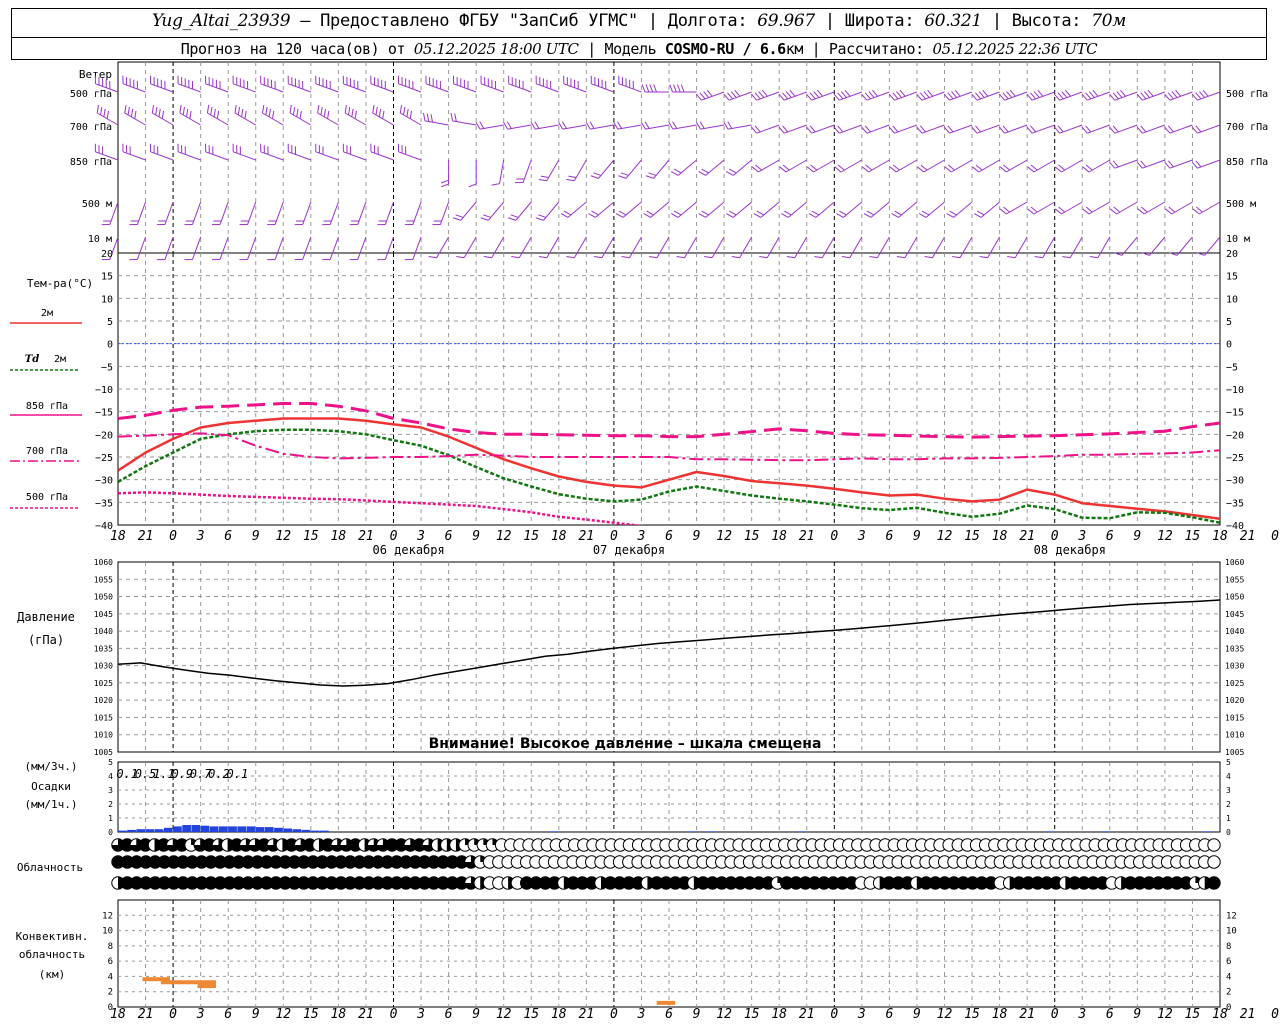 The width and height of the screenshot is (1280, 1024). Describe the element at coordinates (1248, 1014) in the screenshot. I see `x-tick-label-bottom: 21` at that location.